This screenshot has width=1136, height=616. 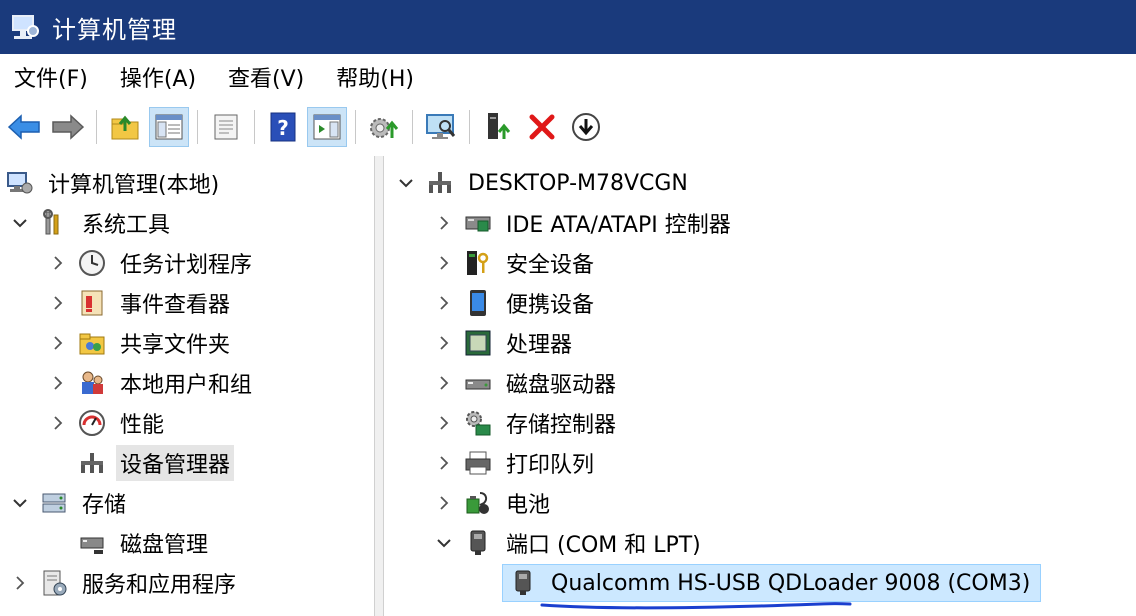 I want to click on tree-item-system-tools: 系统工具, so click(x=91, y=223).